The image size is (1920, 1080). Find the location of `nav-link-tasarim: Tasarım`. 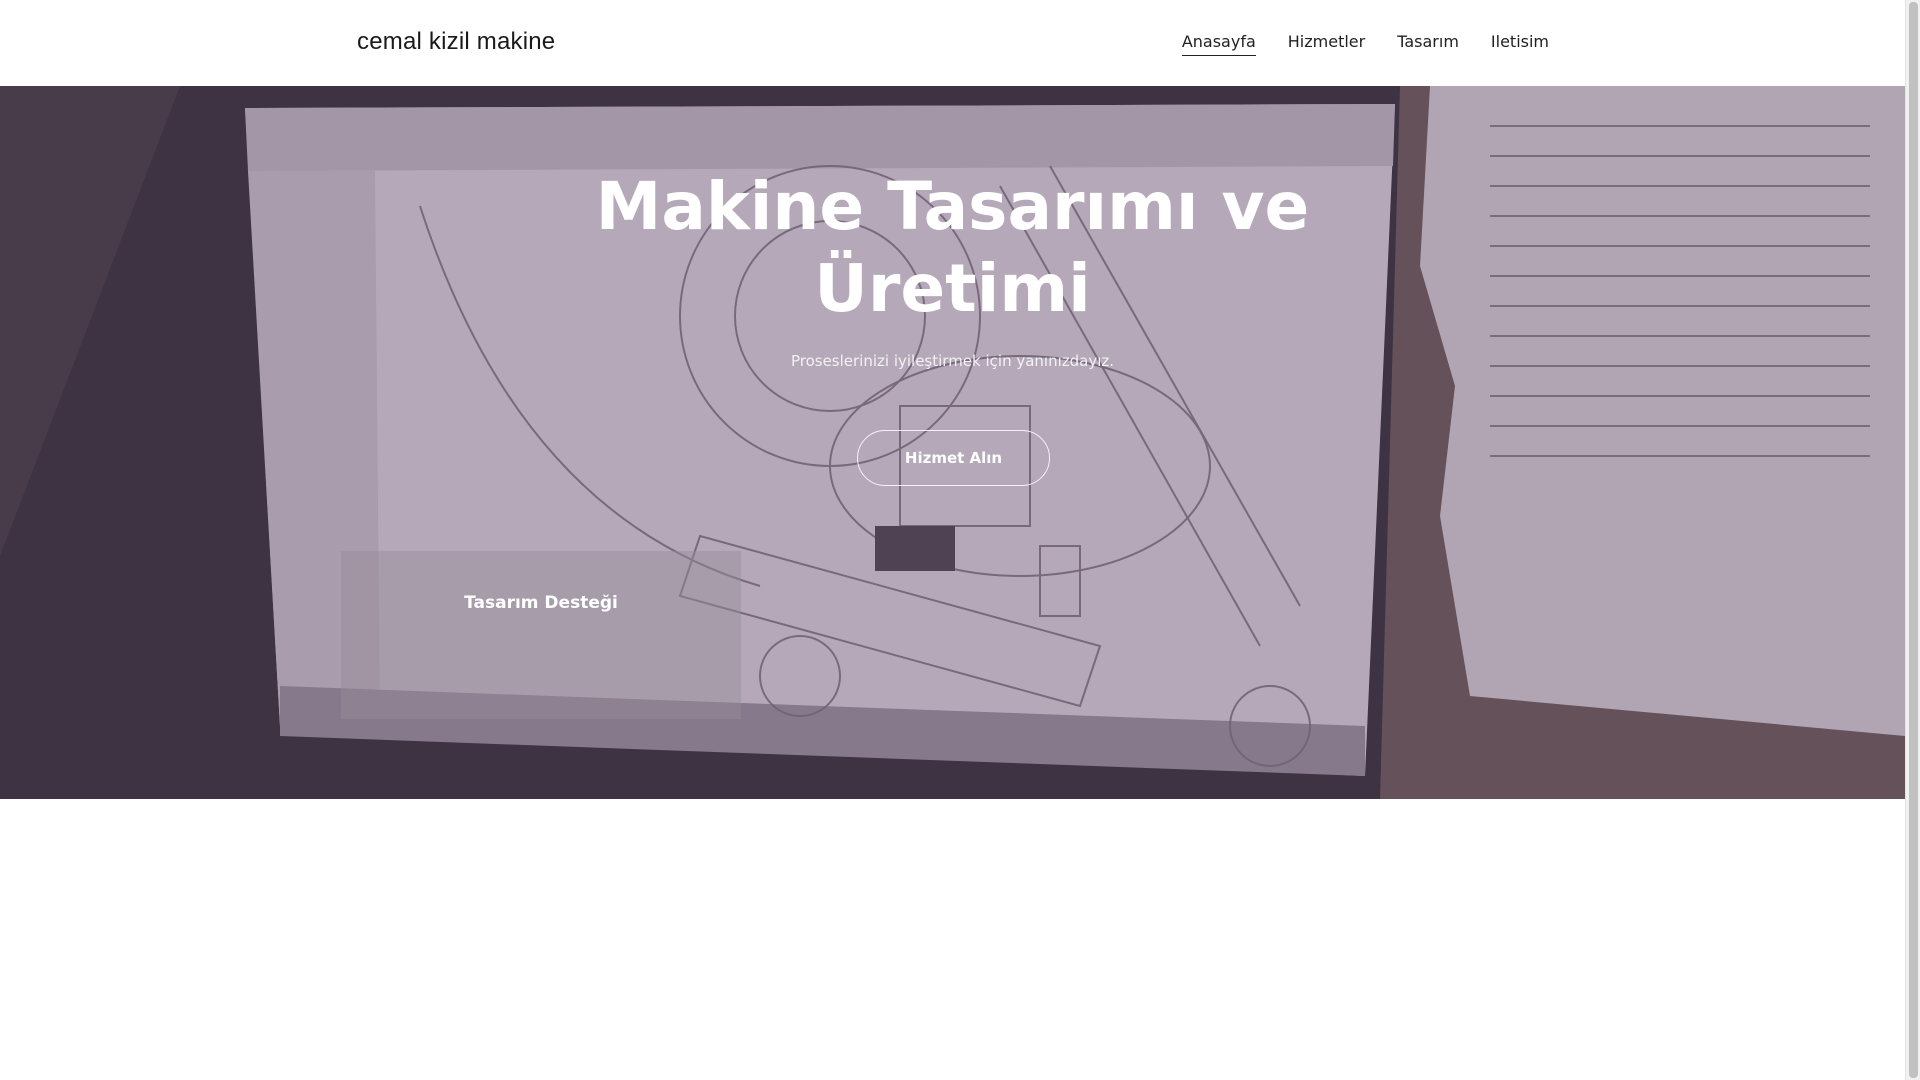

nav-link-tasarim: Tasarım is located at coordinates (1428, 44).